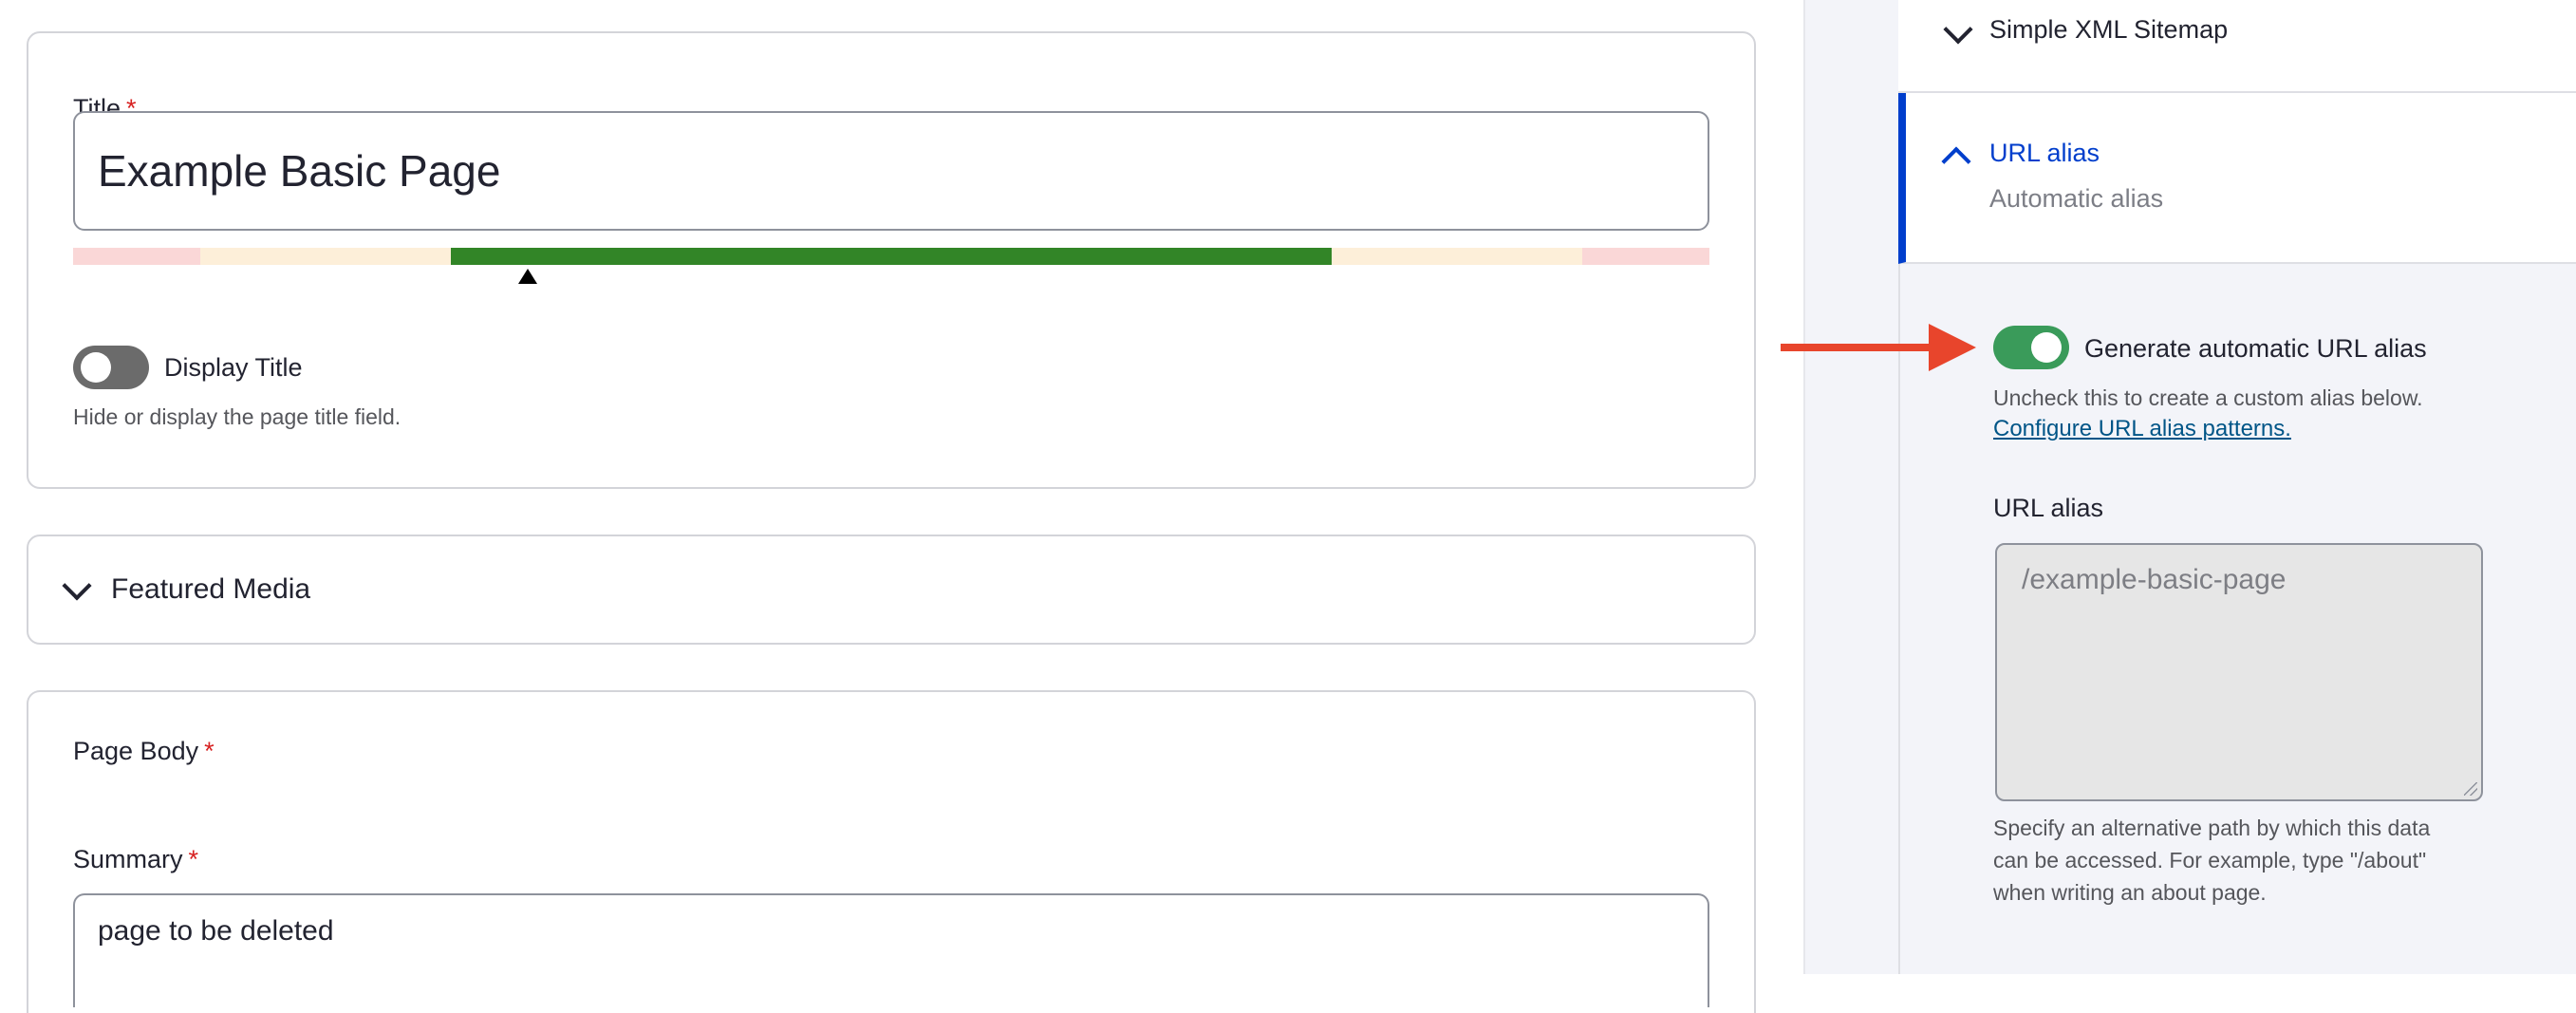  Describe the element at coordinates (2237, 47) in the screenshot. I see `sitemap-accordion: Simple XML Sitemap` at that location.